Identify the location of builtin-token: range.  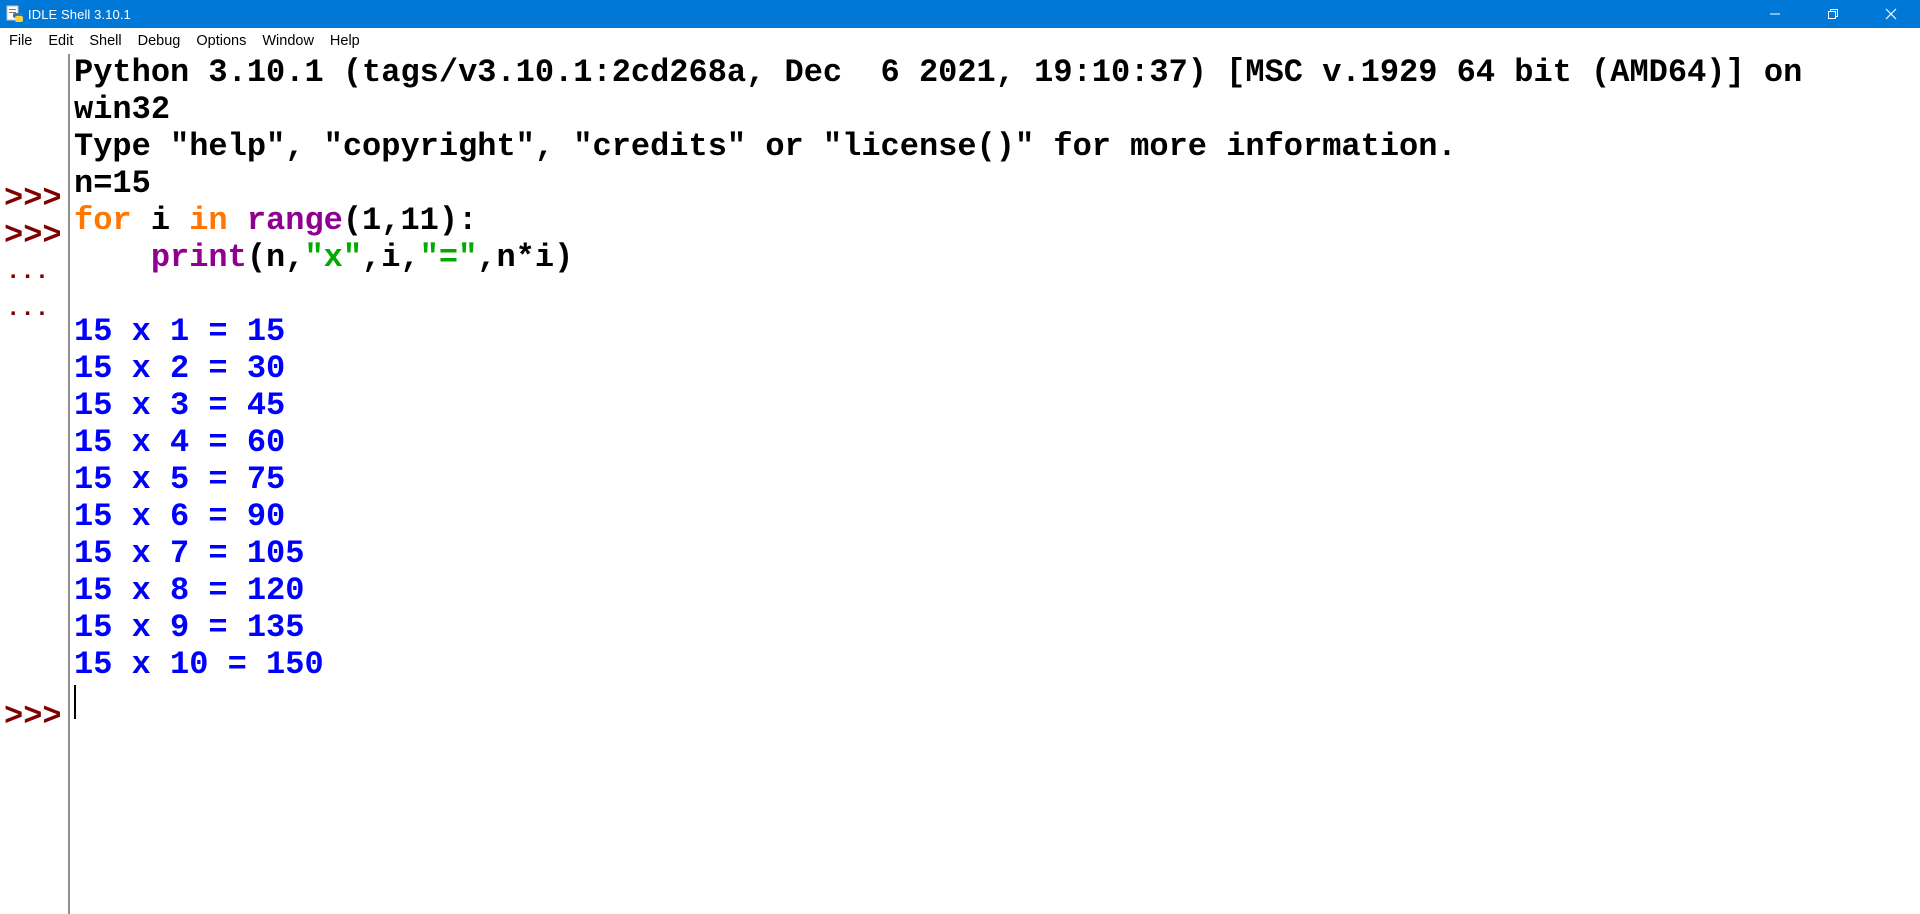
(294, 220).